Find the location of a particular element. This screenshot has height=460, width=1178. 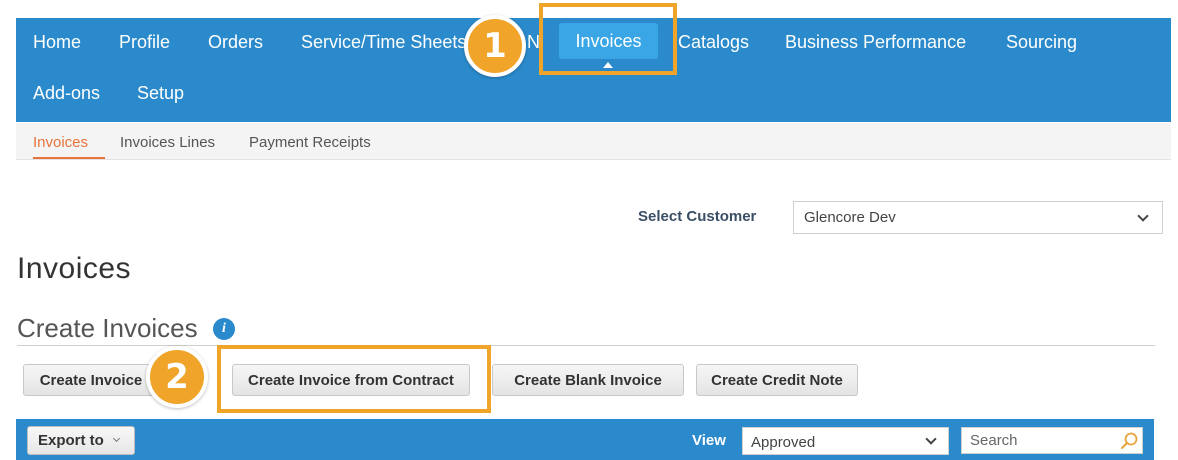

subnav-item-payment-receipts: Payment Receipts is located at coordinates (310, 142).